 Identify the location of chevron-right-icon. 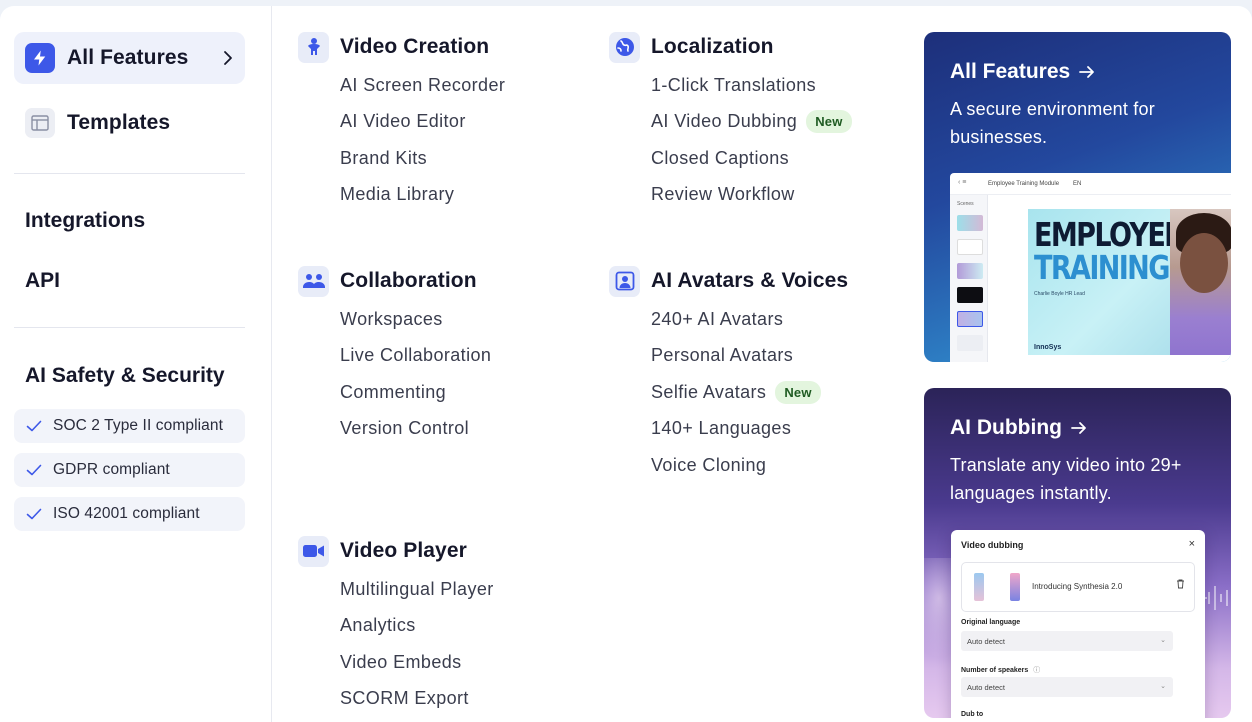
(228, 60).